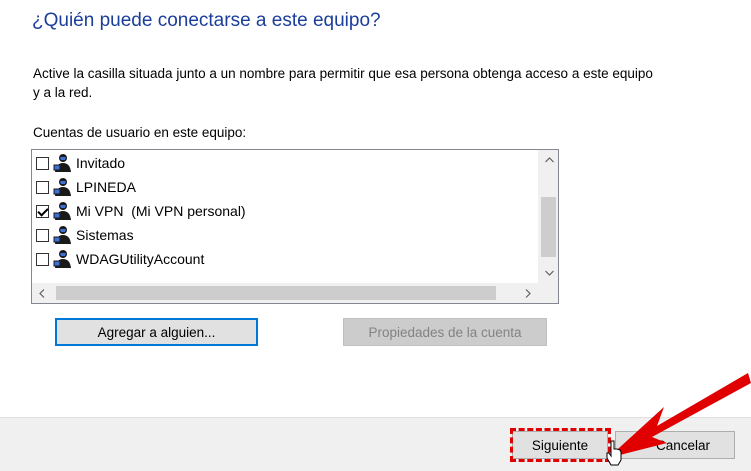 Image resolution: width=751 pixels, height=471 pixels. Describe the element at coordinates (560, 445) in the screenshot. I see `next-button: Siguiente` at that location.